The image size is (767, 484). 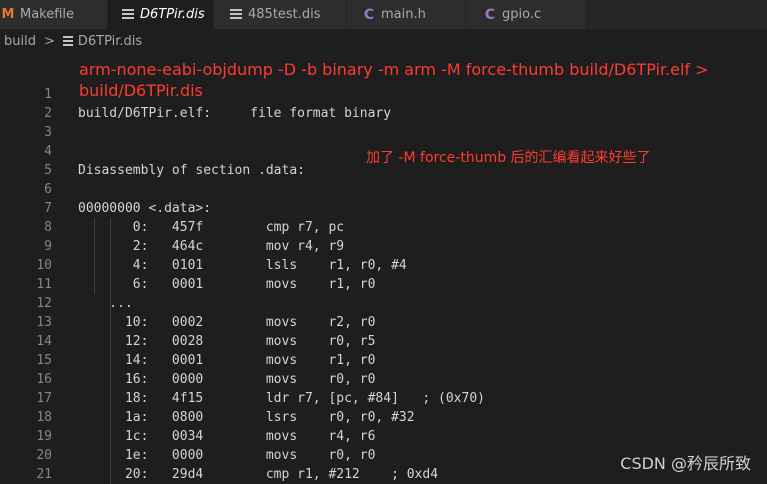 What do you see at coordinates (522, 14) in the screenshot?
I see `tab-label: gpio.c` at bounding box center [522, 14].